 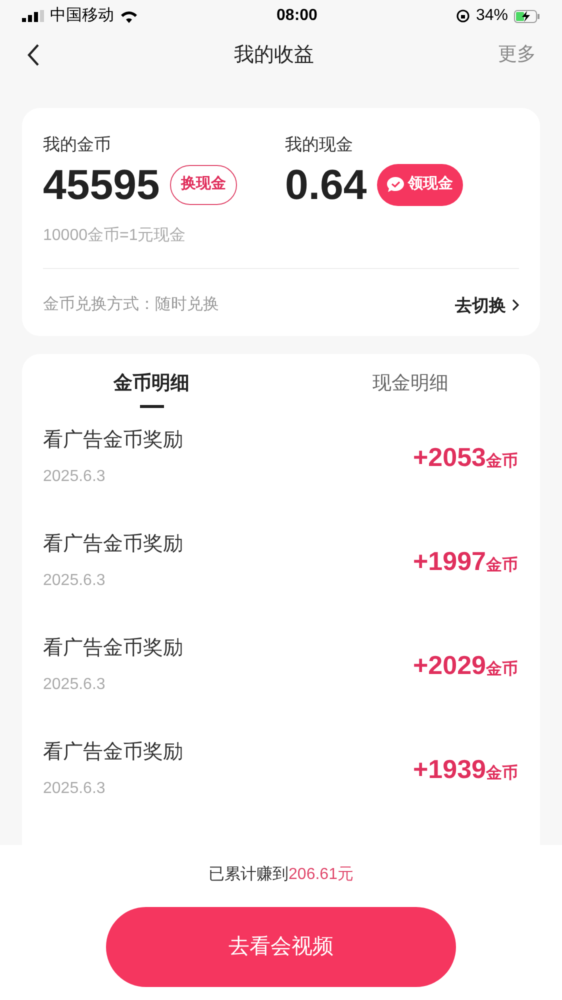 I want to click on cash-label: 我的现金, so click(x=319, y=145).